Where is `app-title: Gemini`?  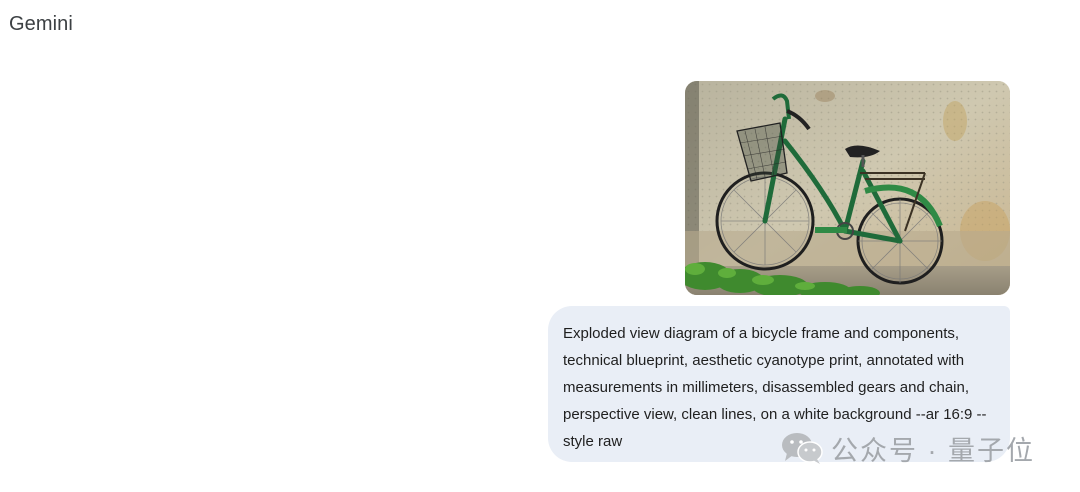 app-title: Gemini is located at coordinates (41, 24).